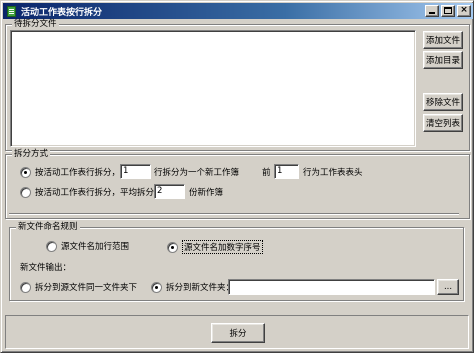 The image size is (474, 353). I want to click on name-by-range-radio, so click(51, 246).